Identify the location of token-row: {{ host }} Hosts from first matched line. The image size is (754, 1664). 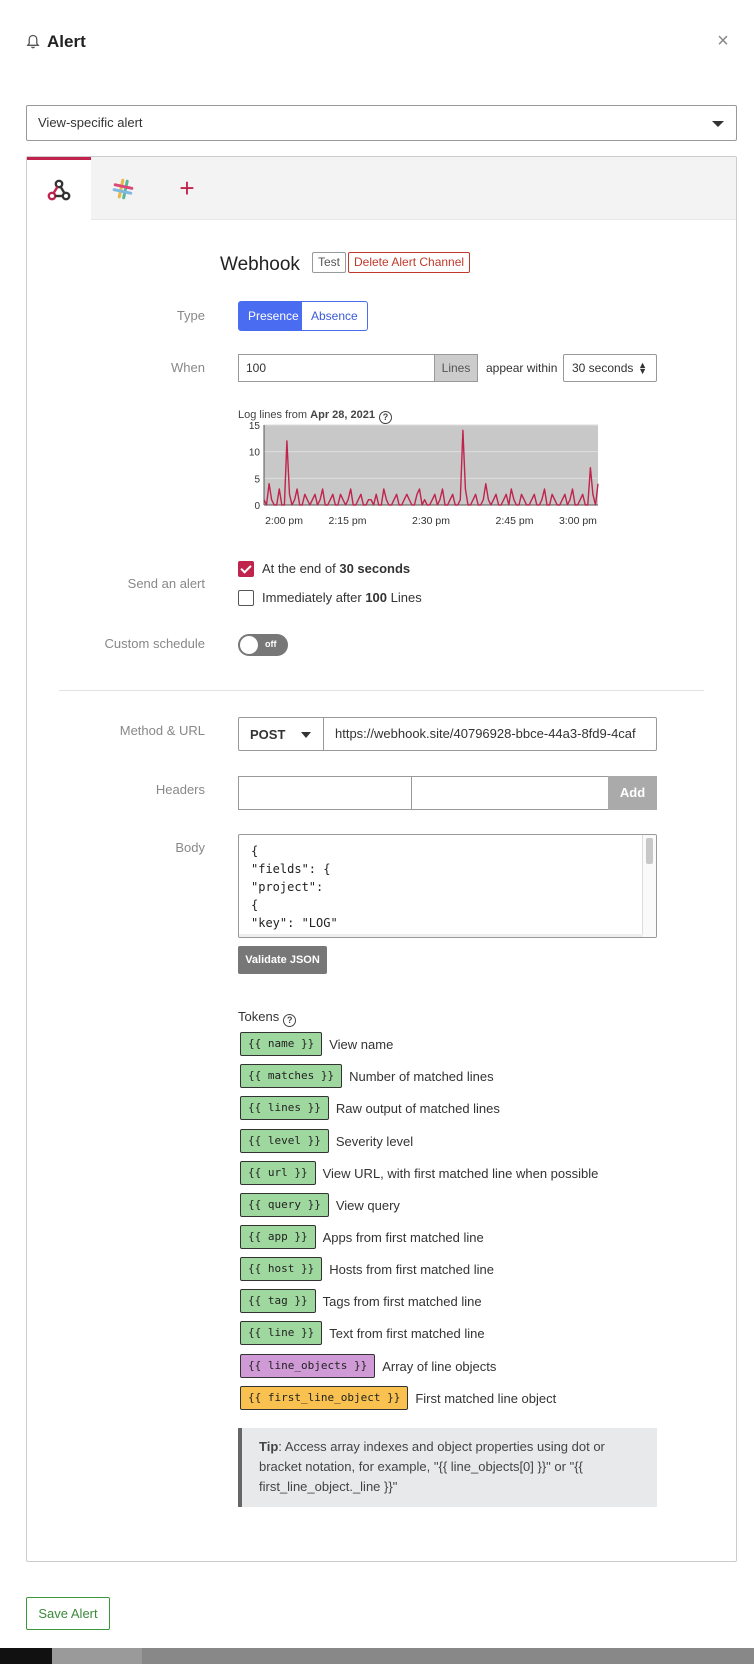
(367, 1269).